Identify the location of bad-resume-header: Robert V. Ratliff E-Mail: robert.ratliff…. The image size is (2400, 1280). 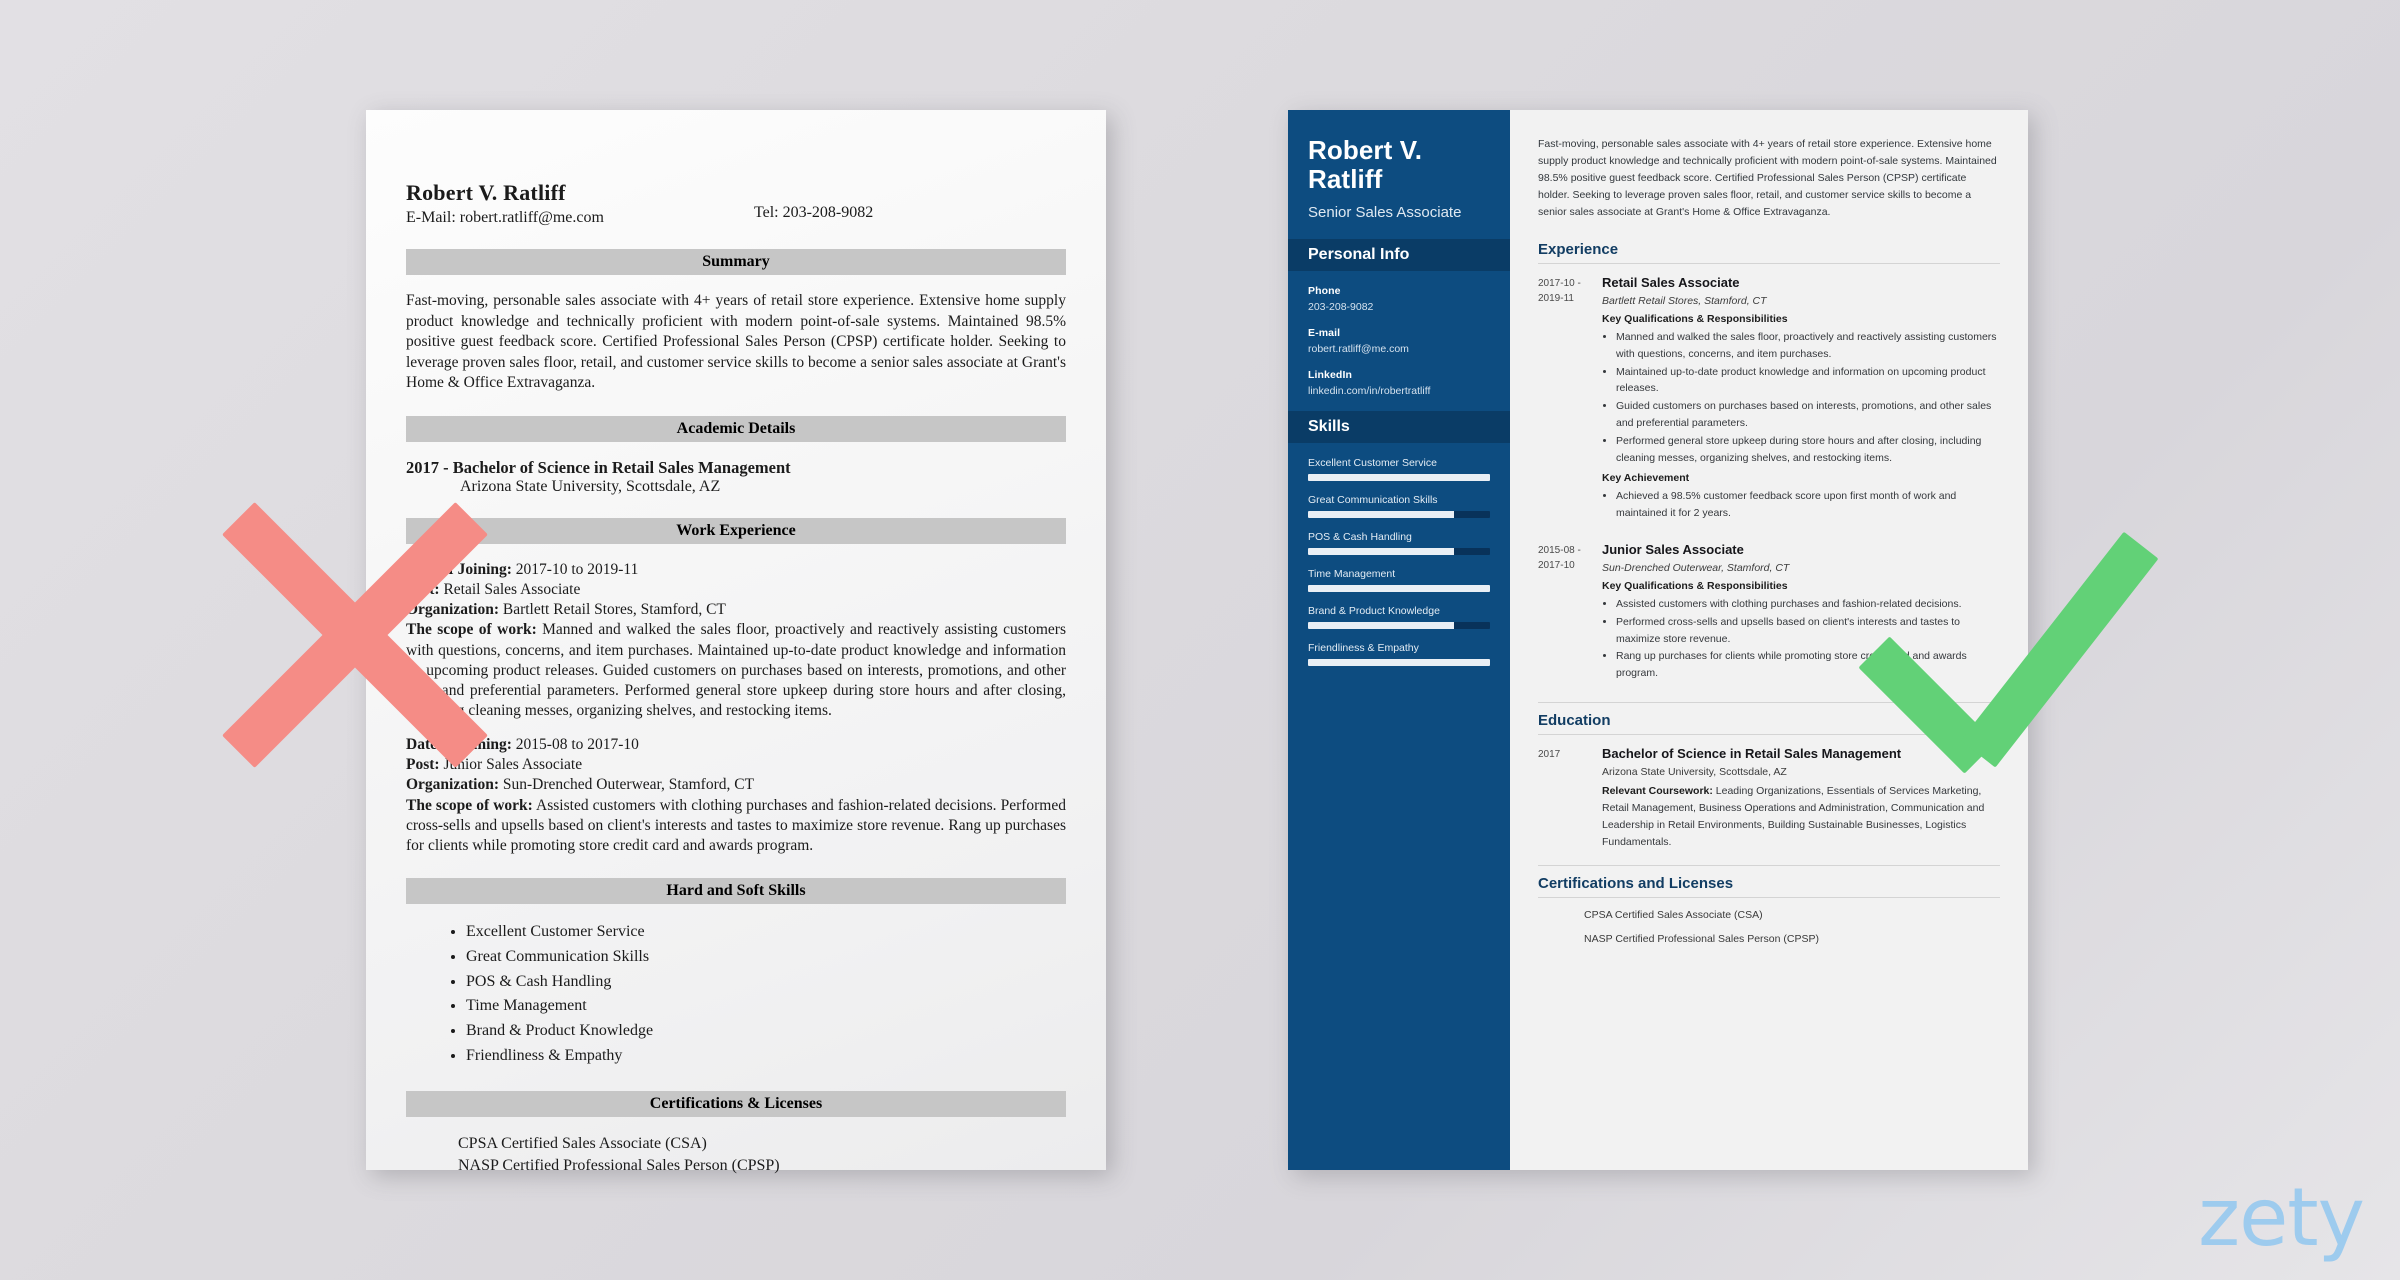
(736, 168).